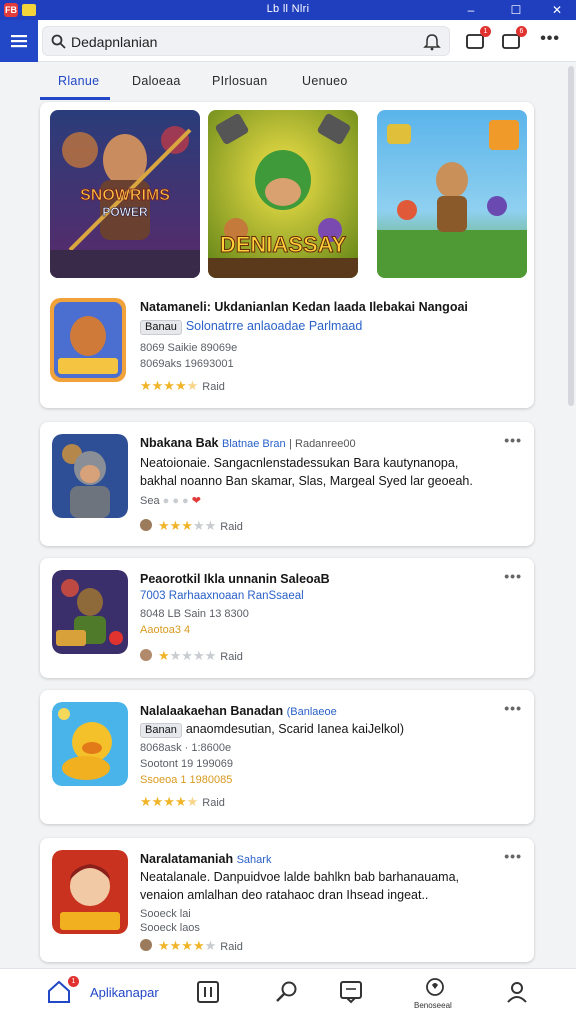  What do you see at coordinates (290, 83) in the screenshot?
I see `tab-bar: Rlanue Daloeaa PIrlosuan Uenueo` at bounding box center [290, 83].